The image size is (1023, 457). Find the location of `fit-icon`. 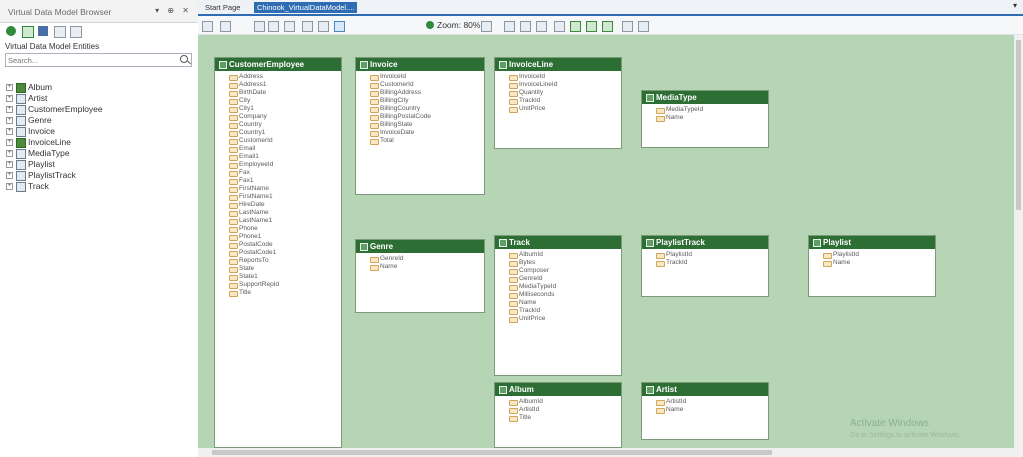

fit-icon is located at coordinates (509, 26).